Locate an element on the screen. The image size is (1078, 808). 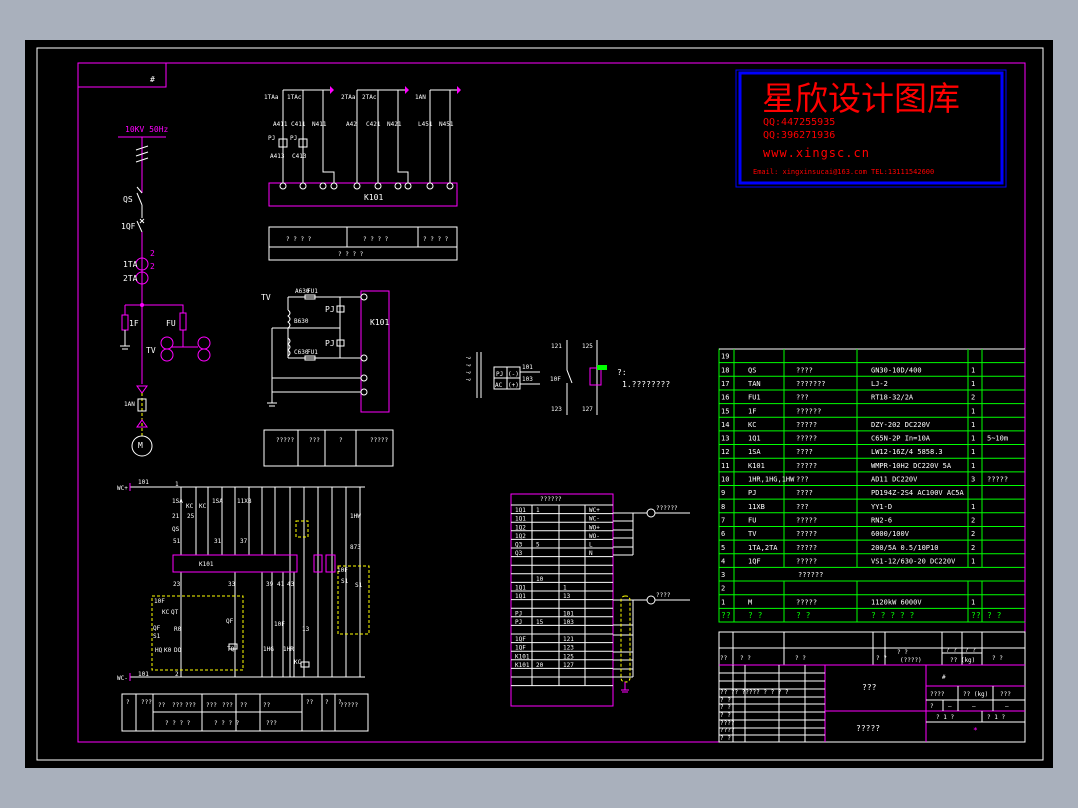
terminal-cell: 121 is located at coordinates (568, 639).